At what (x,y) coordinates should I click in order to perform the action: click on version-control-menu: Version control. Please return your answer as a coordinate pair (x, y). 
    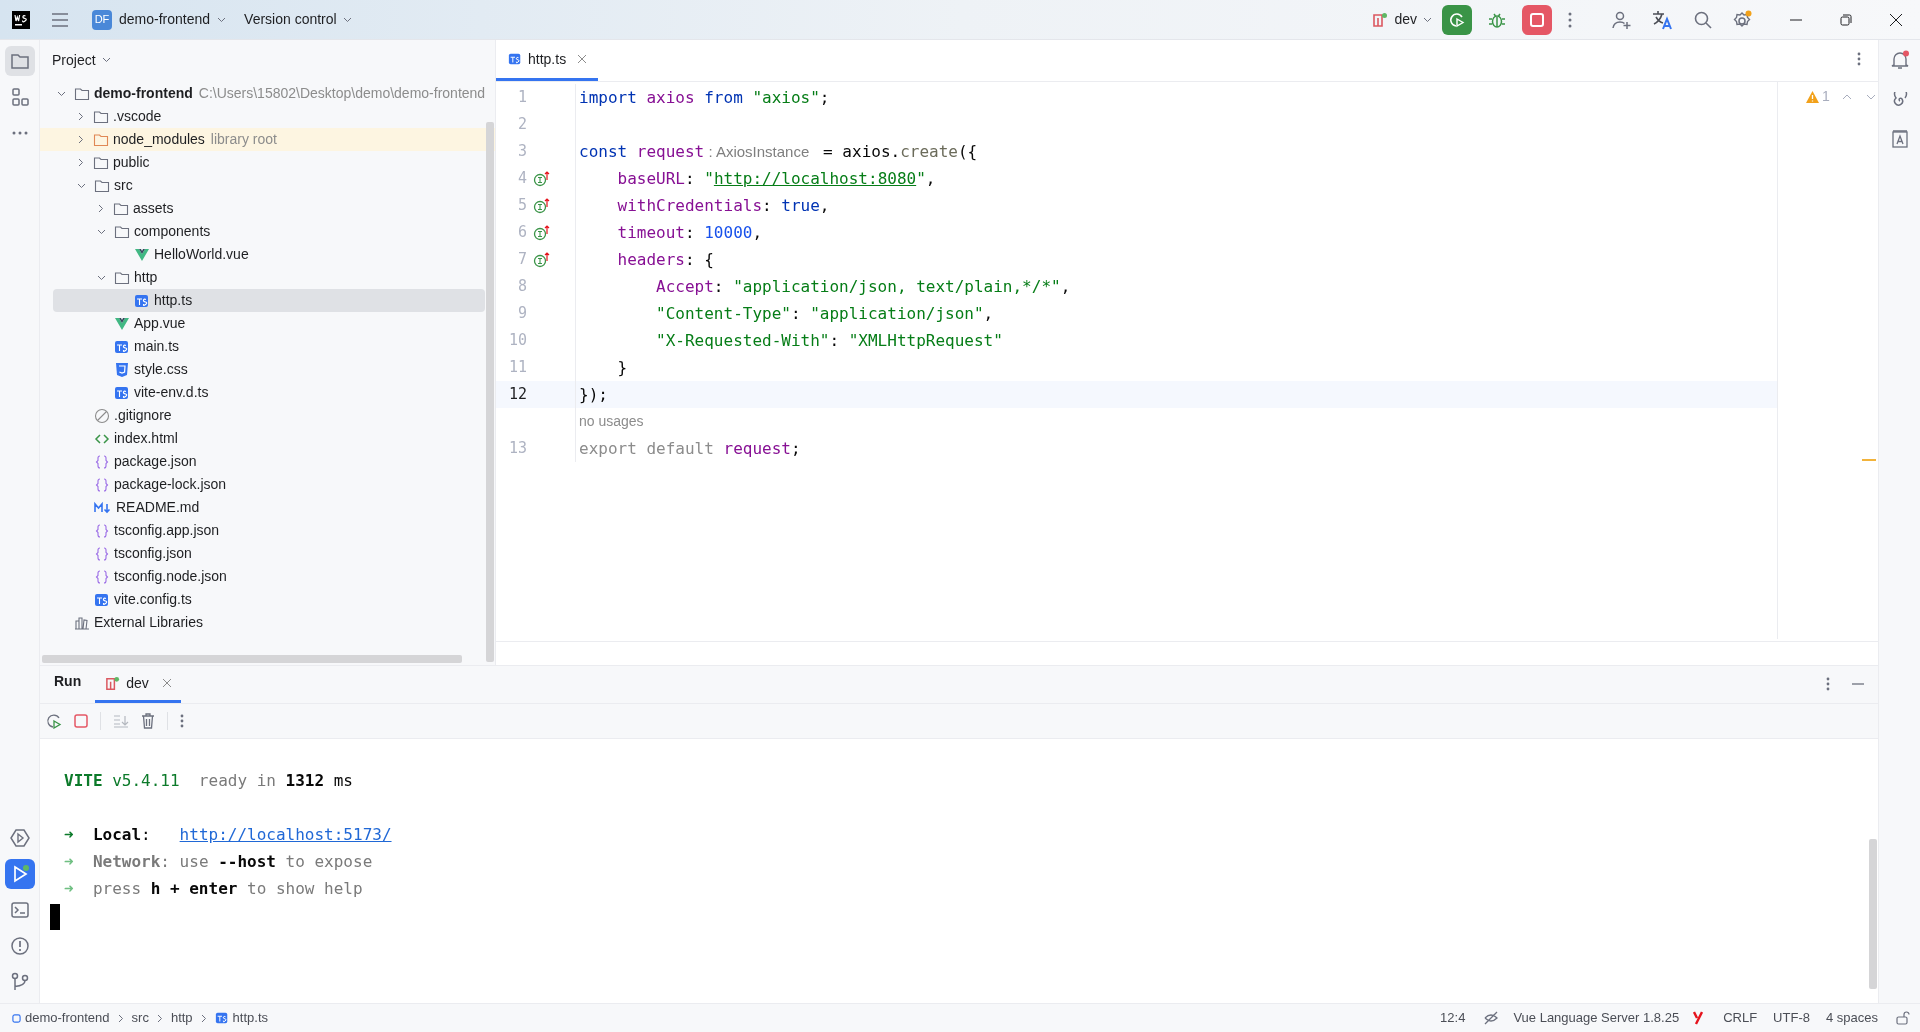
    Looking at the image, I should click on (298, 19).